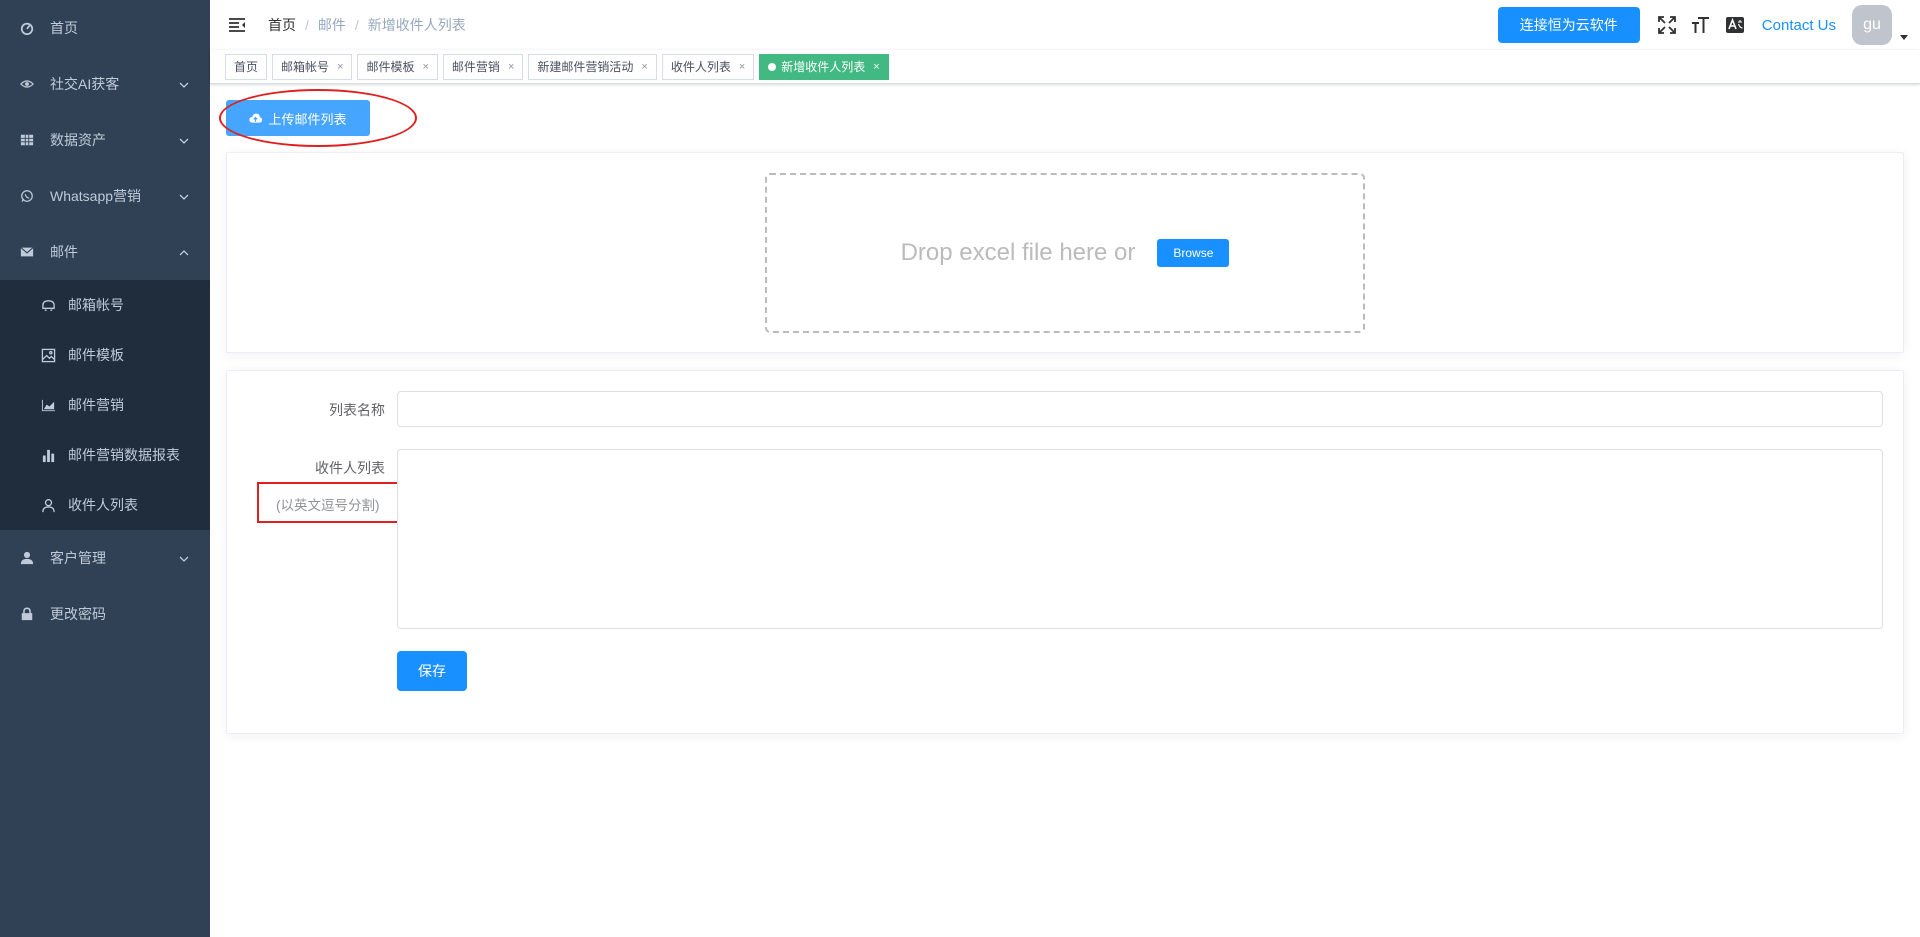 This screenshot has width=1920, height=937. I want to click on breadcrumb: 首页 / 邮件 / 新增收件人列表, so click(367, 25).